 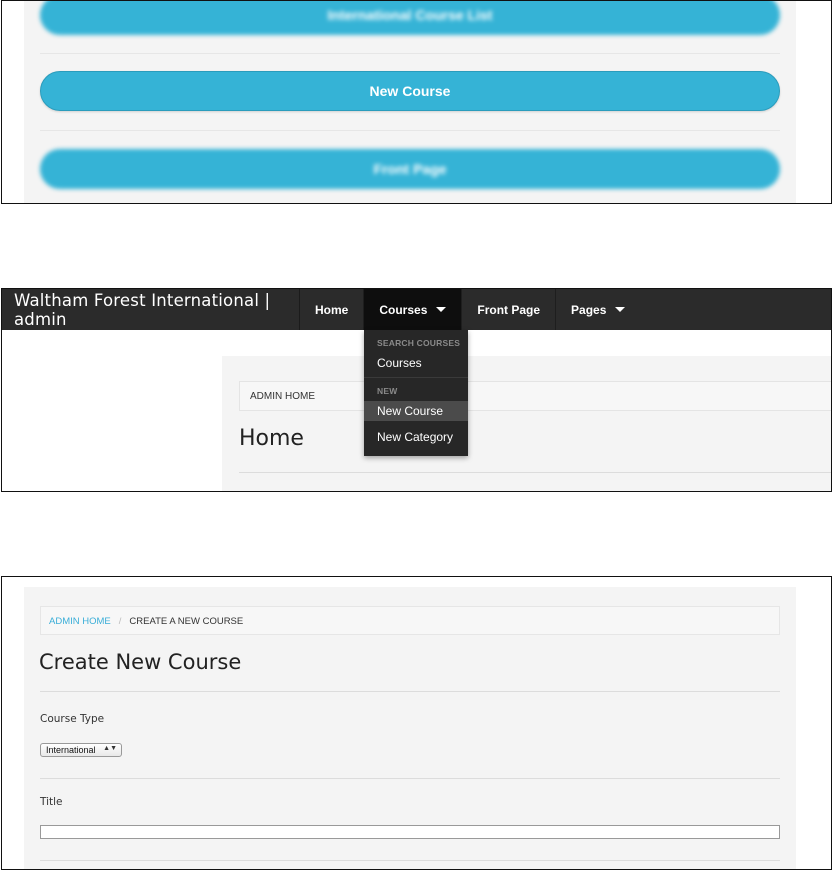 I want to click on front-page-button: Front Page, so click(x=410, y=169).